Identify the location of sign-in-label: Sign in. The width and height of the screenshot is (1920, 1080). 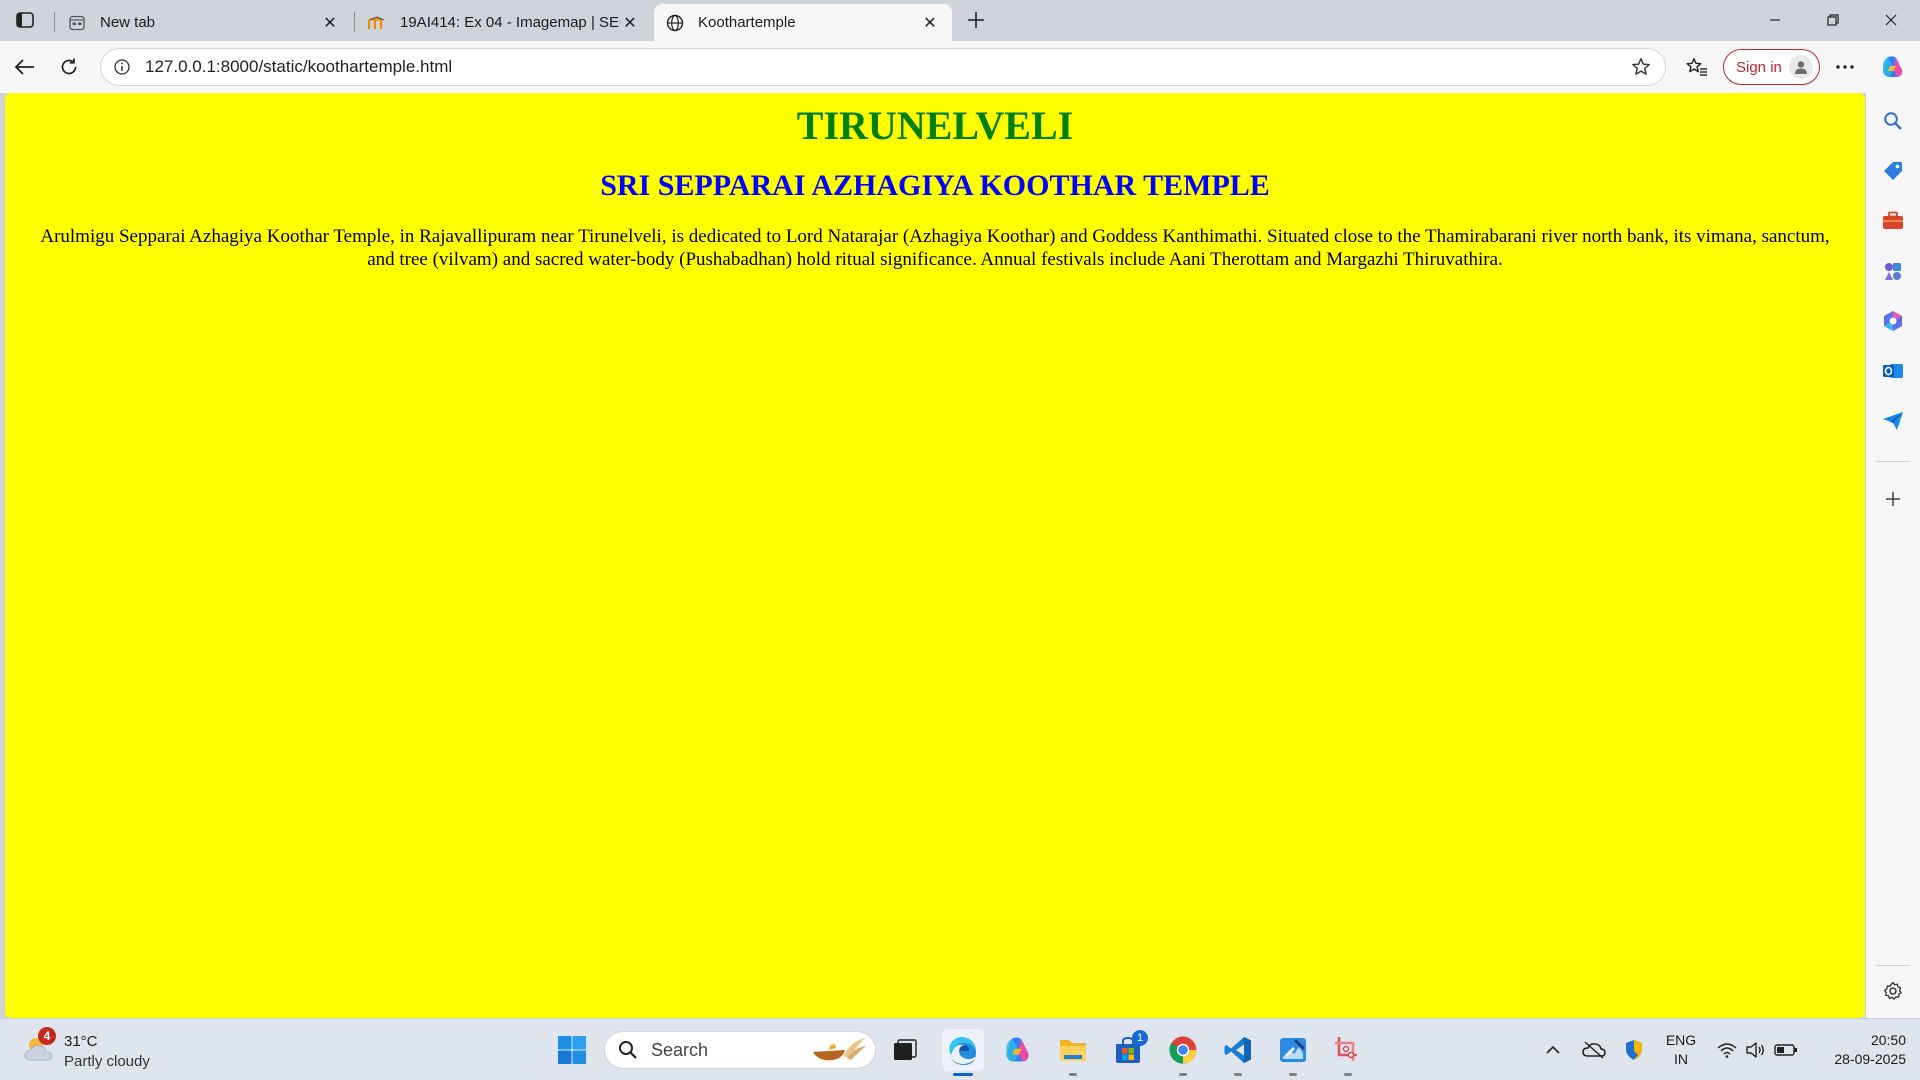
(1759, 67).